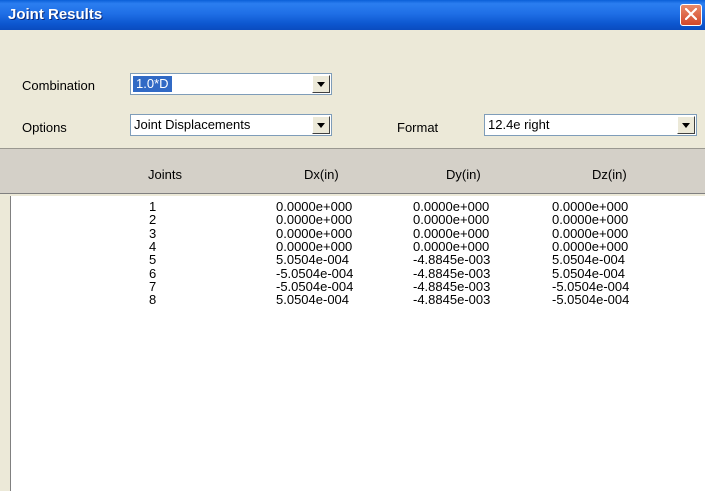  Describe the element at coordinates (153, 246) in the screenshot. I see `joint-cell: 4` at that location.